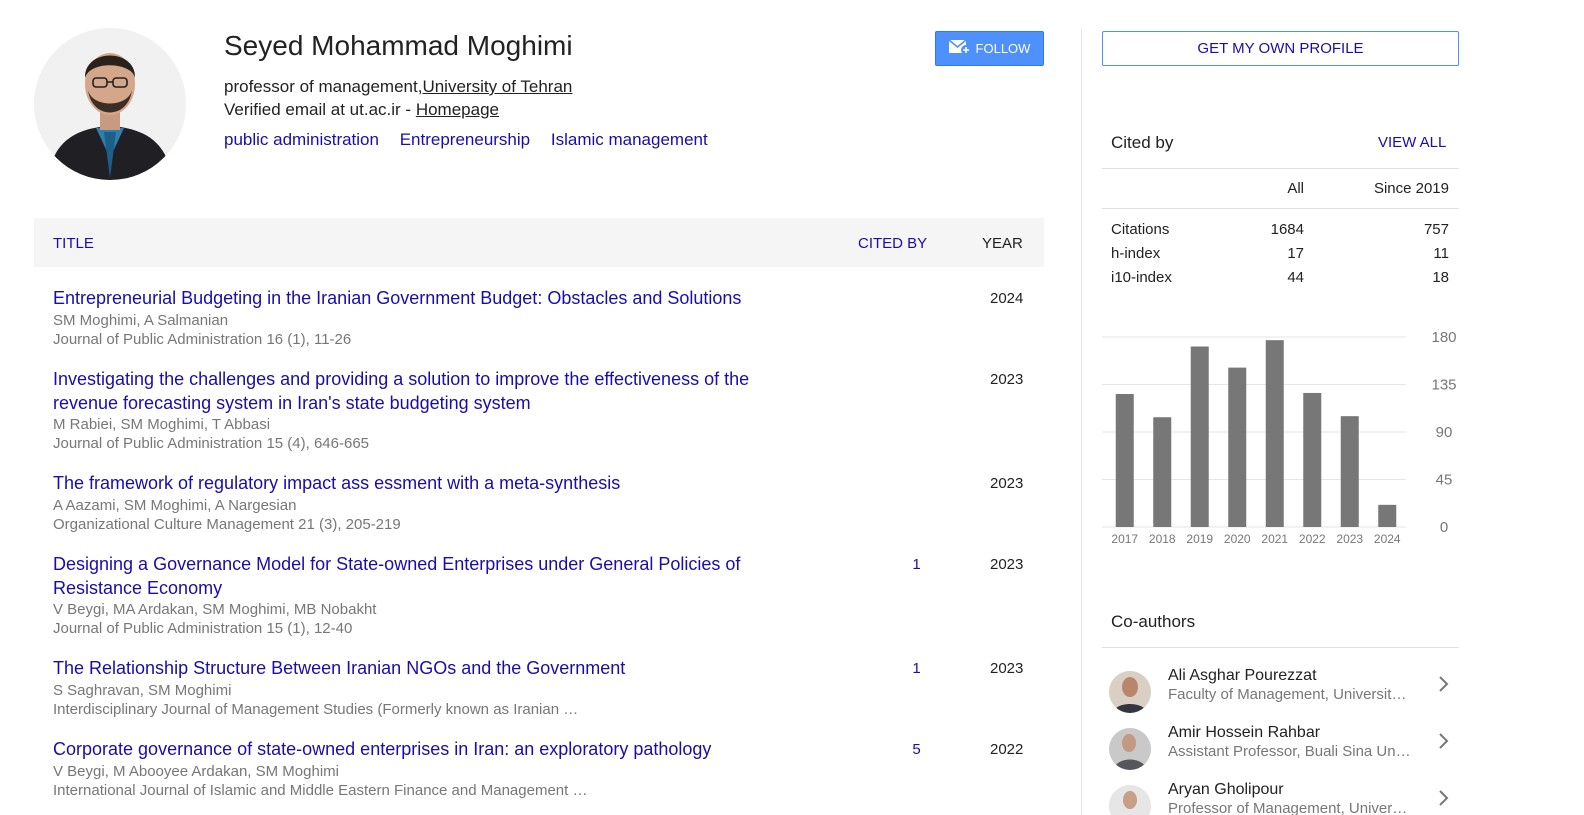  Describe the element at coordinates (141, 320) in the screenshot. I see `publication-authors: SM Moghimi, A Salmanian` at that location.